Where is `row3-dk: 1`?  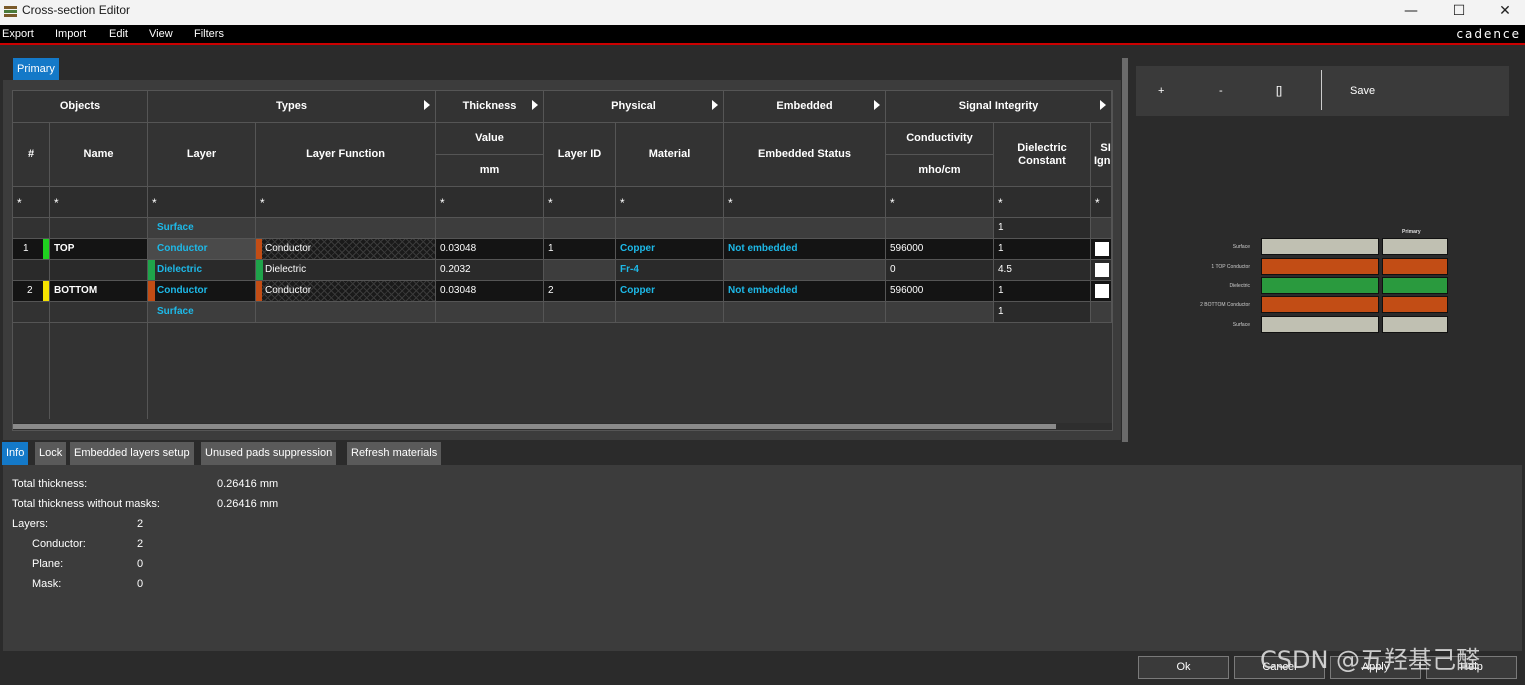 row3-dk: 1 is located at coordinates (1042, 291).